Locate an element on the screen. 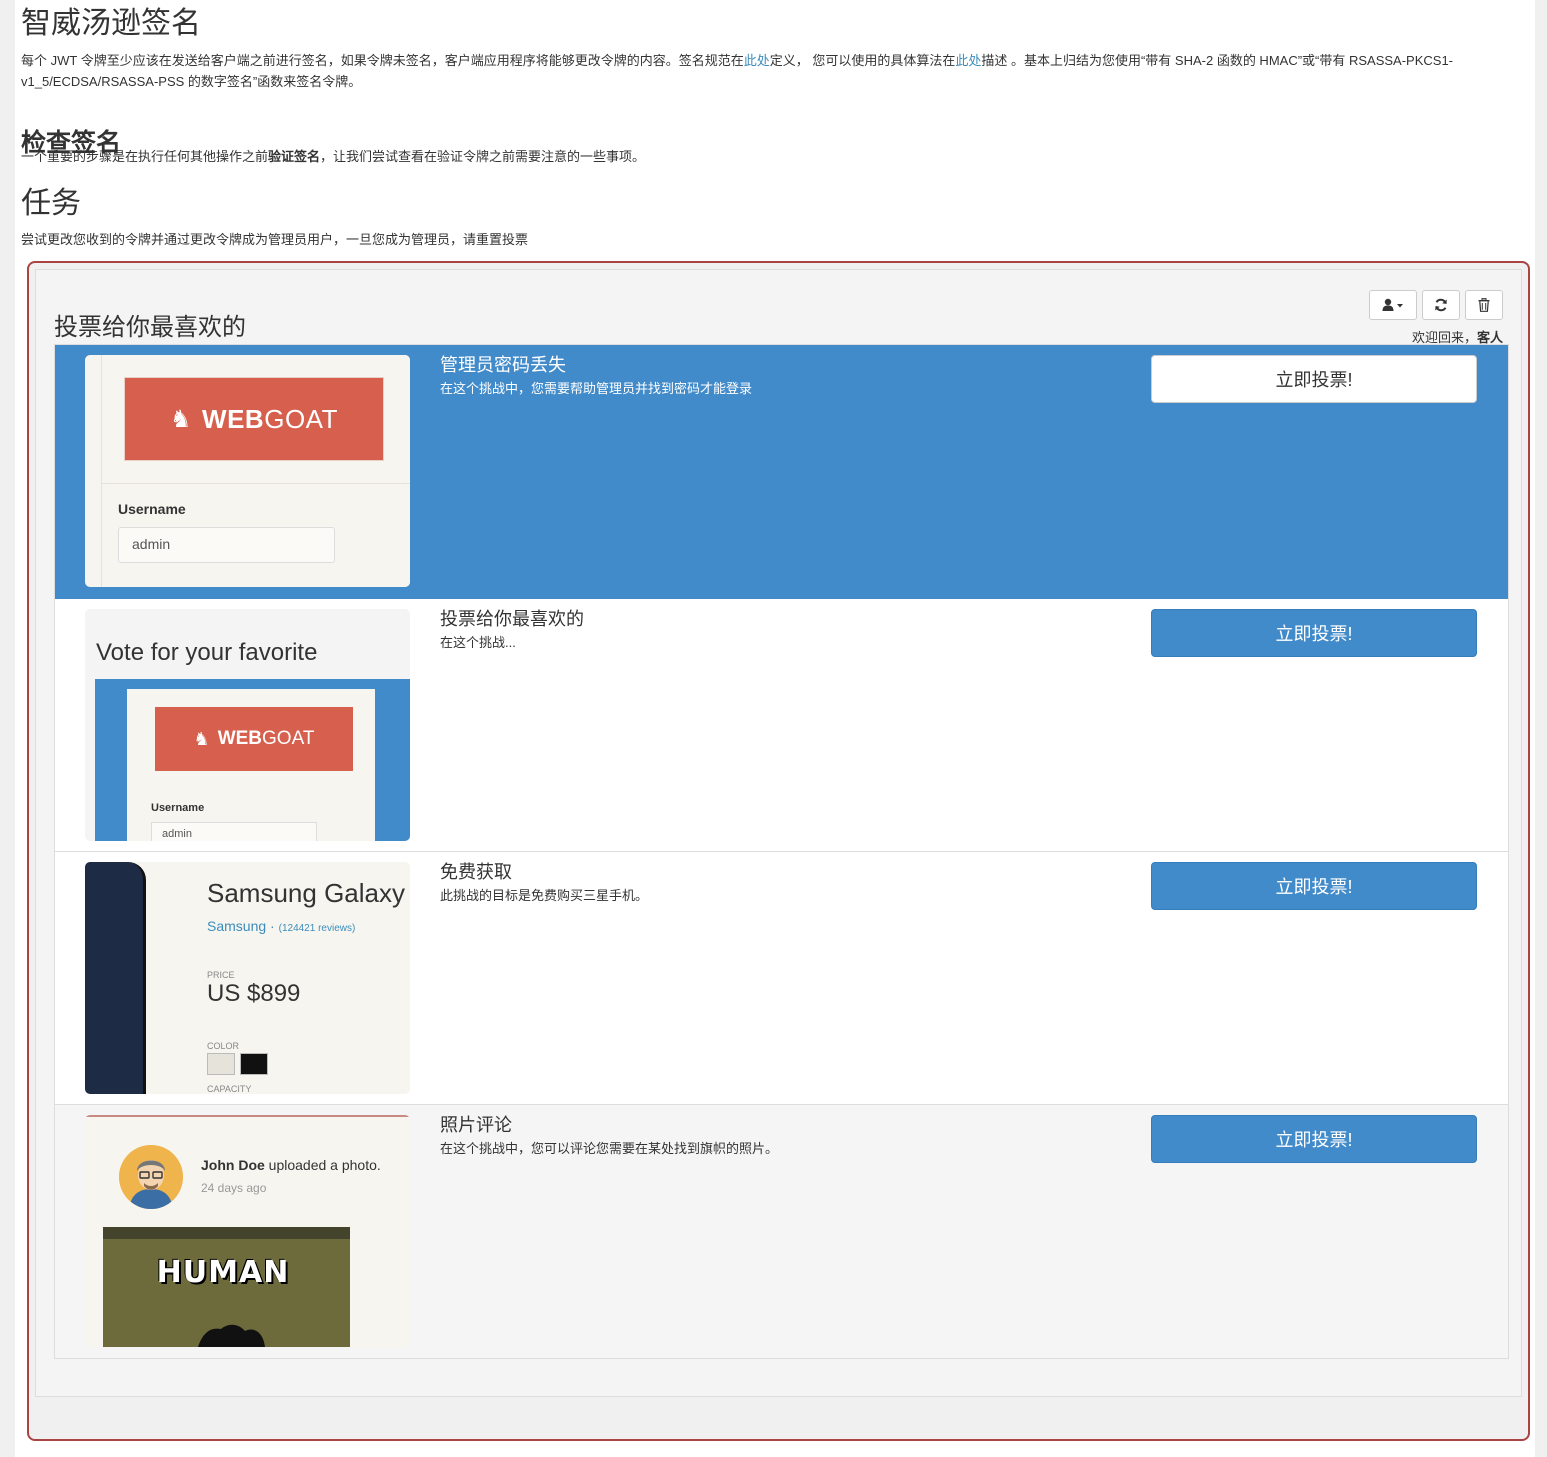 The width and height of the screenshot is (1547, 1457). voting-toolbar is located at coordinates (1436, 305).